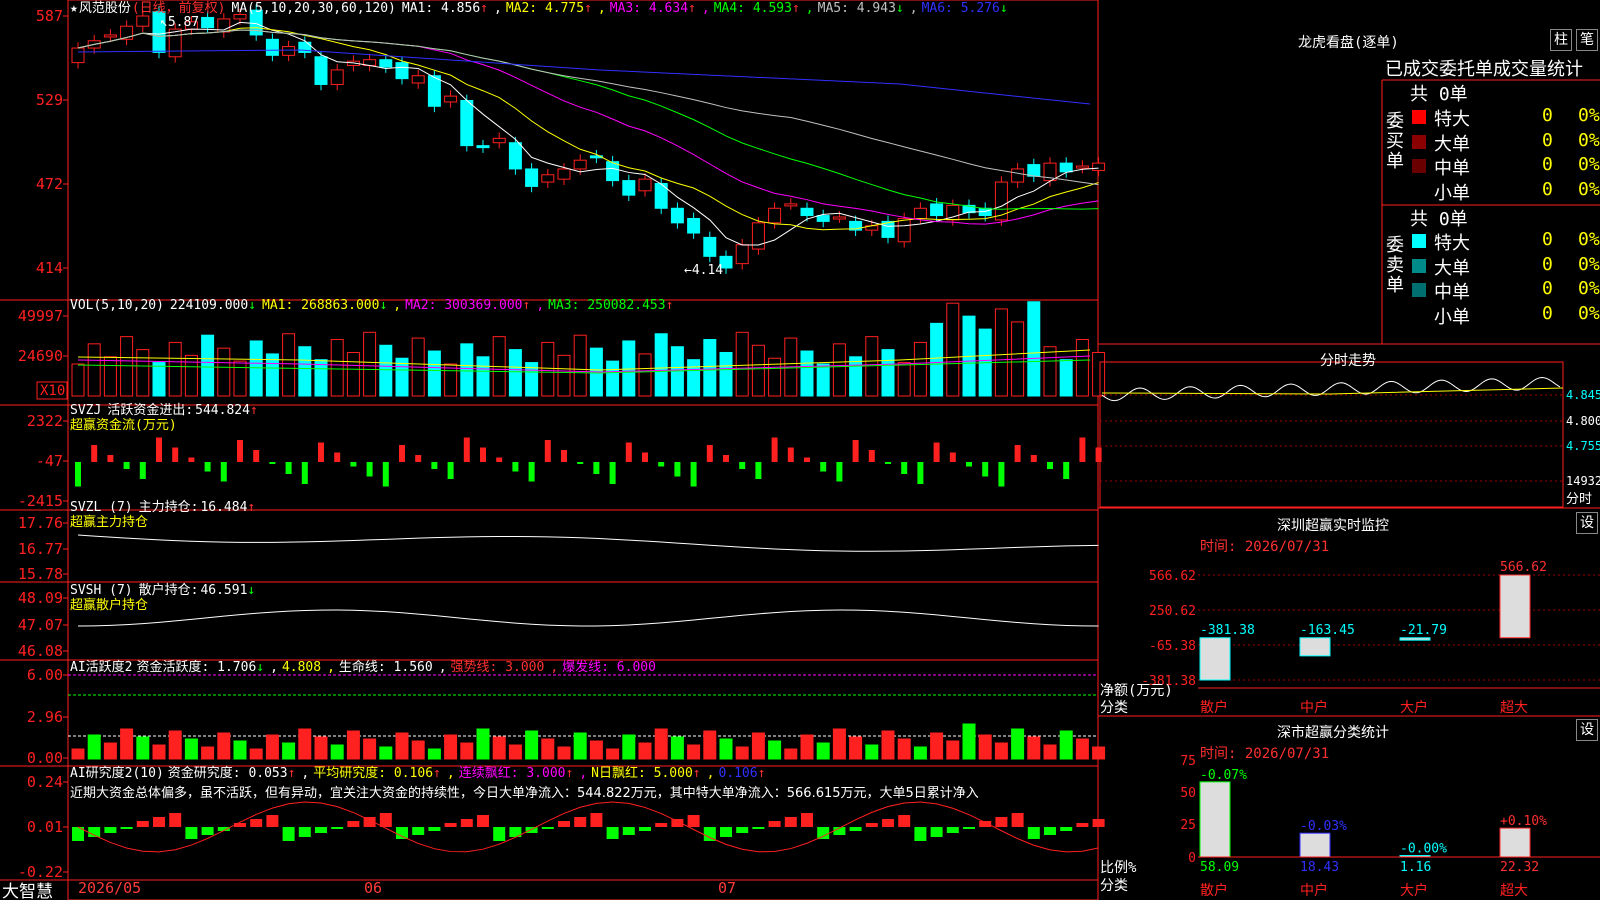  Describe the element at coordinates (1561, 40) in the screenshot. I see `bar-mode-button: 柱` at that location.